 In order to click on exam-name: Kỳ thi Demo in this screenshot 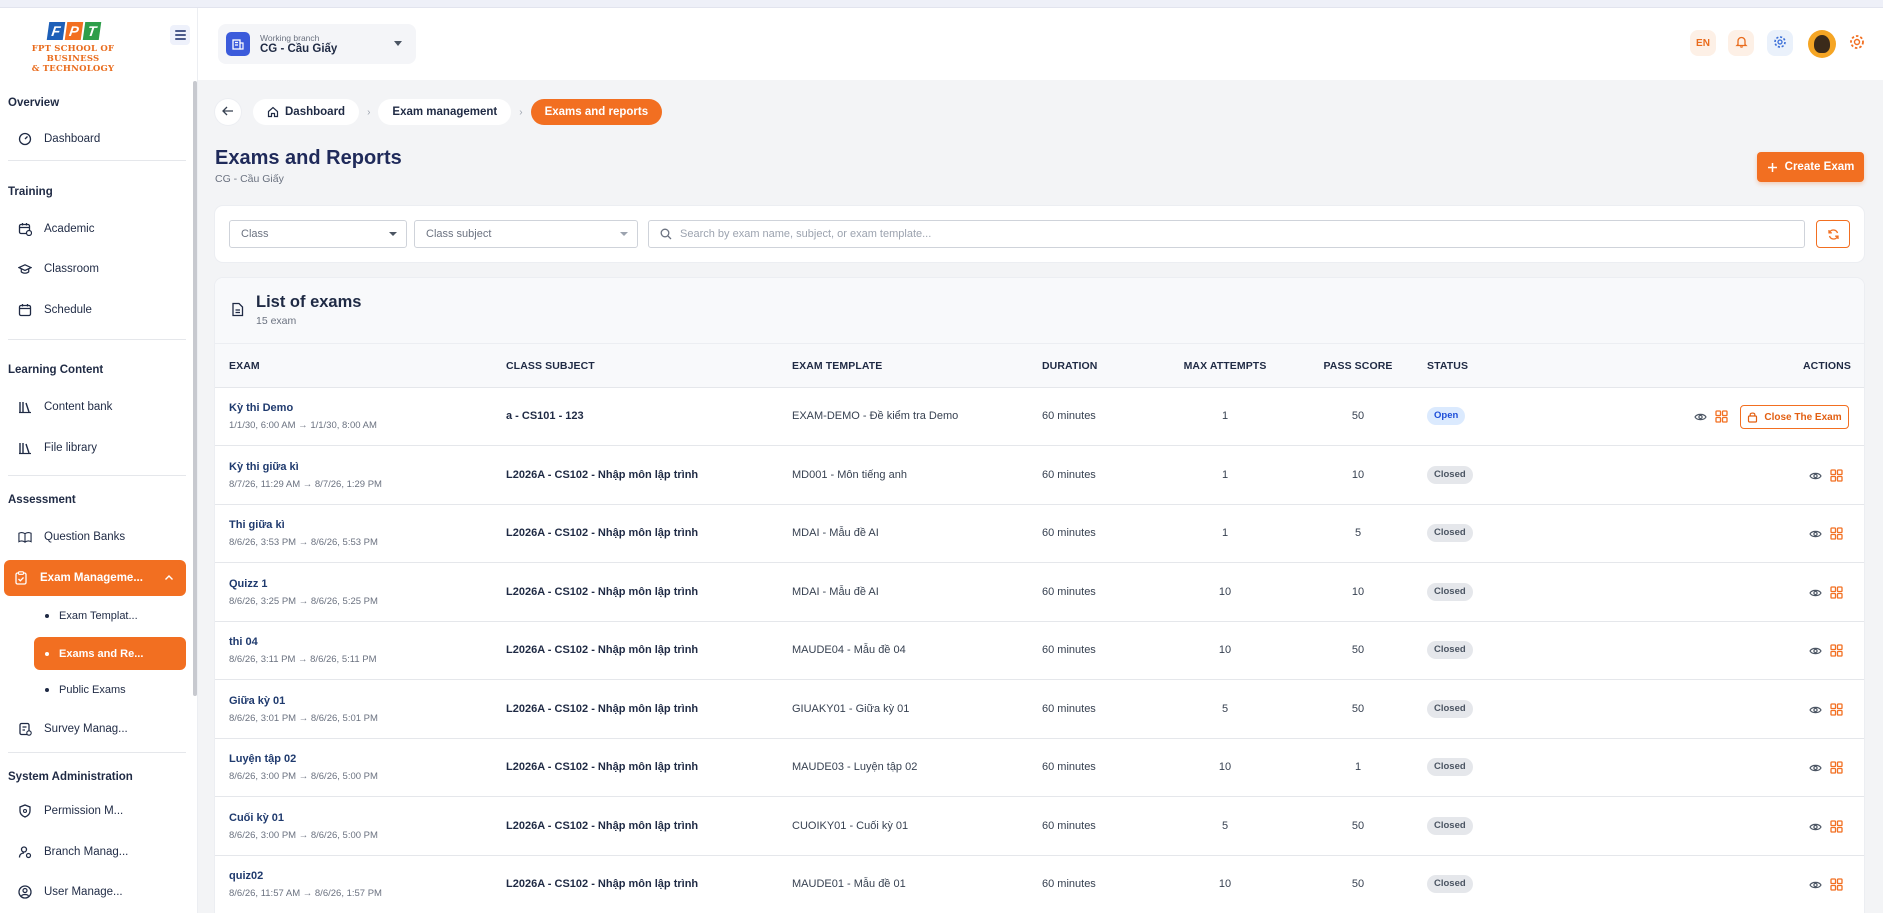, I will do `click(261, 408)`.